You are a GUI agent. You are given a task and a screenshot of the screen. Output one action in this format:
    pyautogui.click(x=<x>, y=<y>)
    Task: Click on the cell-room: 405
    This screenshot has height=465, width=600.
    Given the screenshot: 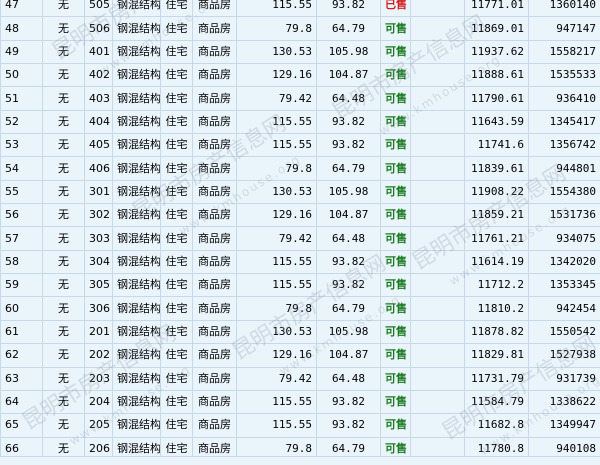 What is the action you would take?
    pyautogui.click(x=98, y=145)
    